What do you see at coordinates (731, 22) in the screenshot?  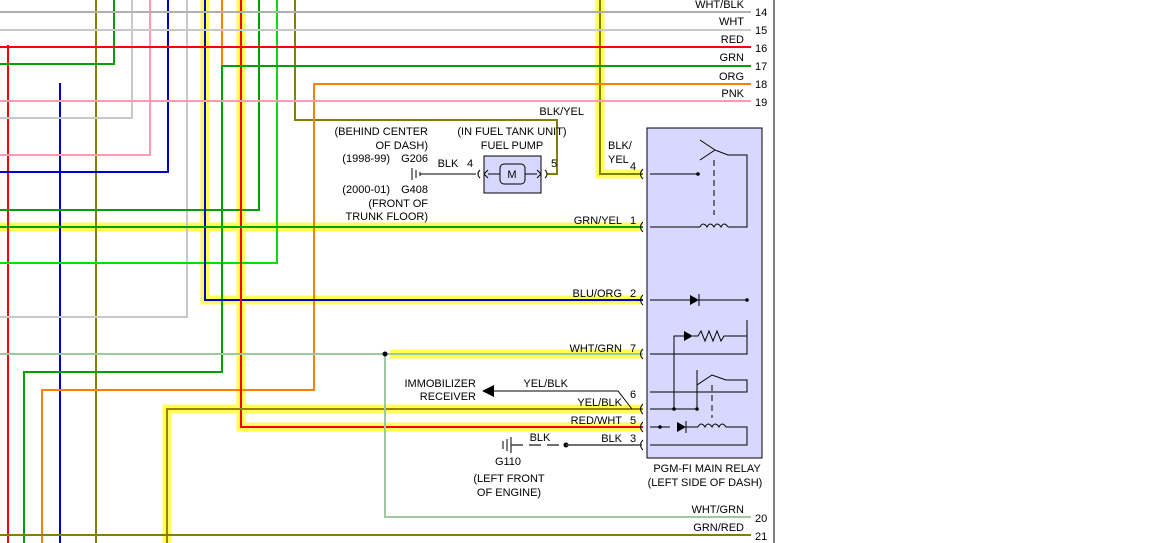 I see `wire-label: WHT` at bounding box center [731, 22].